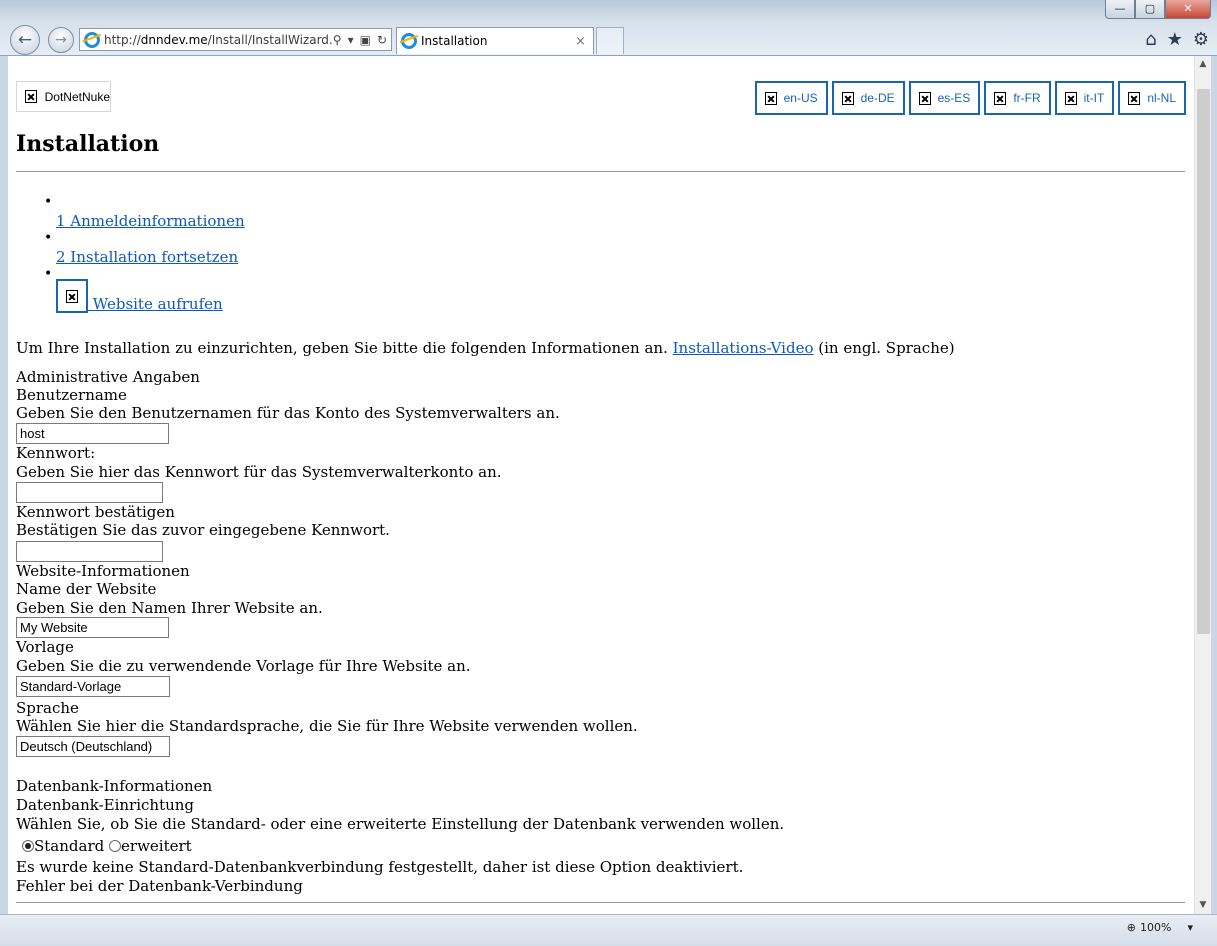 Image resolution: width=1217 pixels, height=946 pixels. I want to click on step-2-link: 2 Installation fortsetzen, so click(150, 257).